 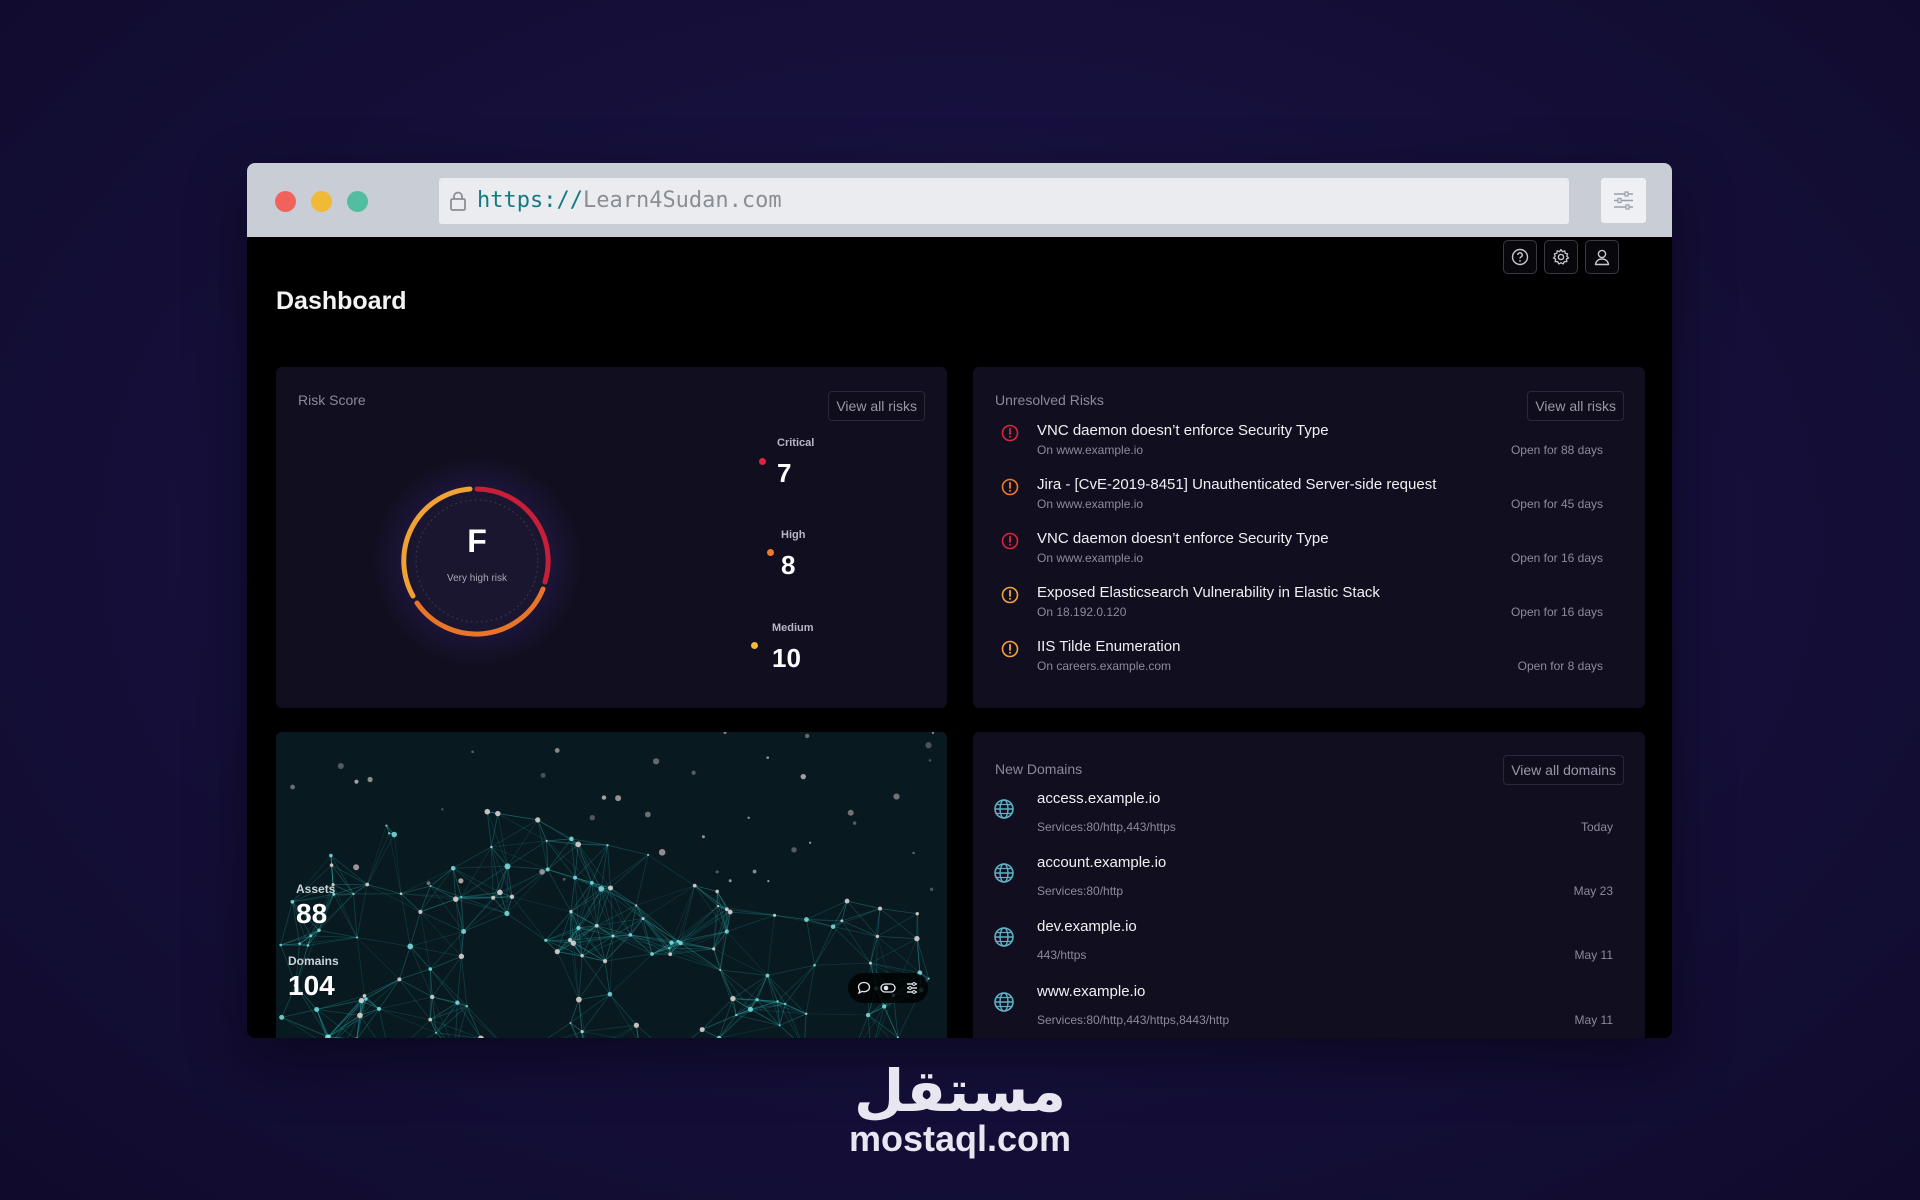 I want to click on domain-item: dev.example.io 443/https May 11, so click(x=1309, y=950).